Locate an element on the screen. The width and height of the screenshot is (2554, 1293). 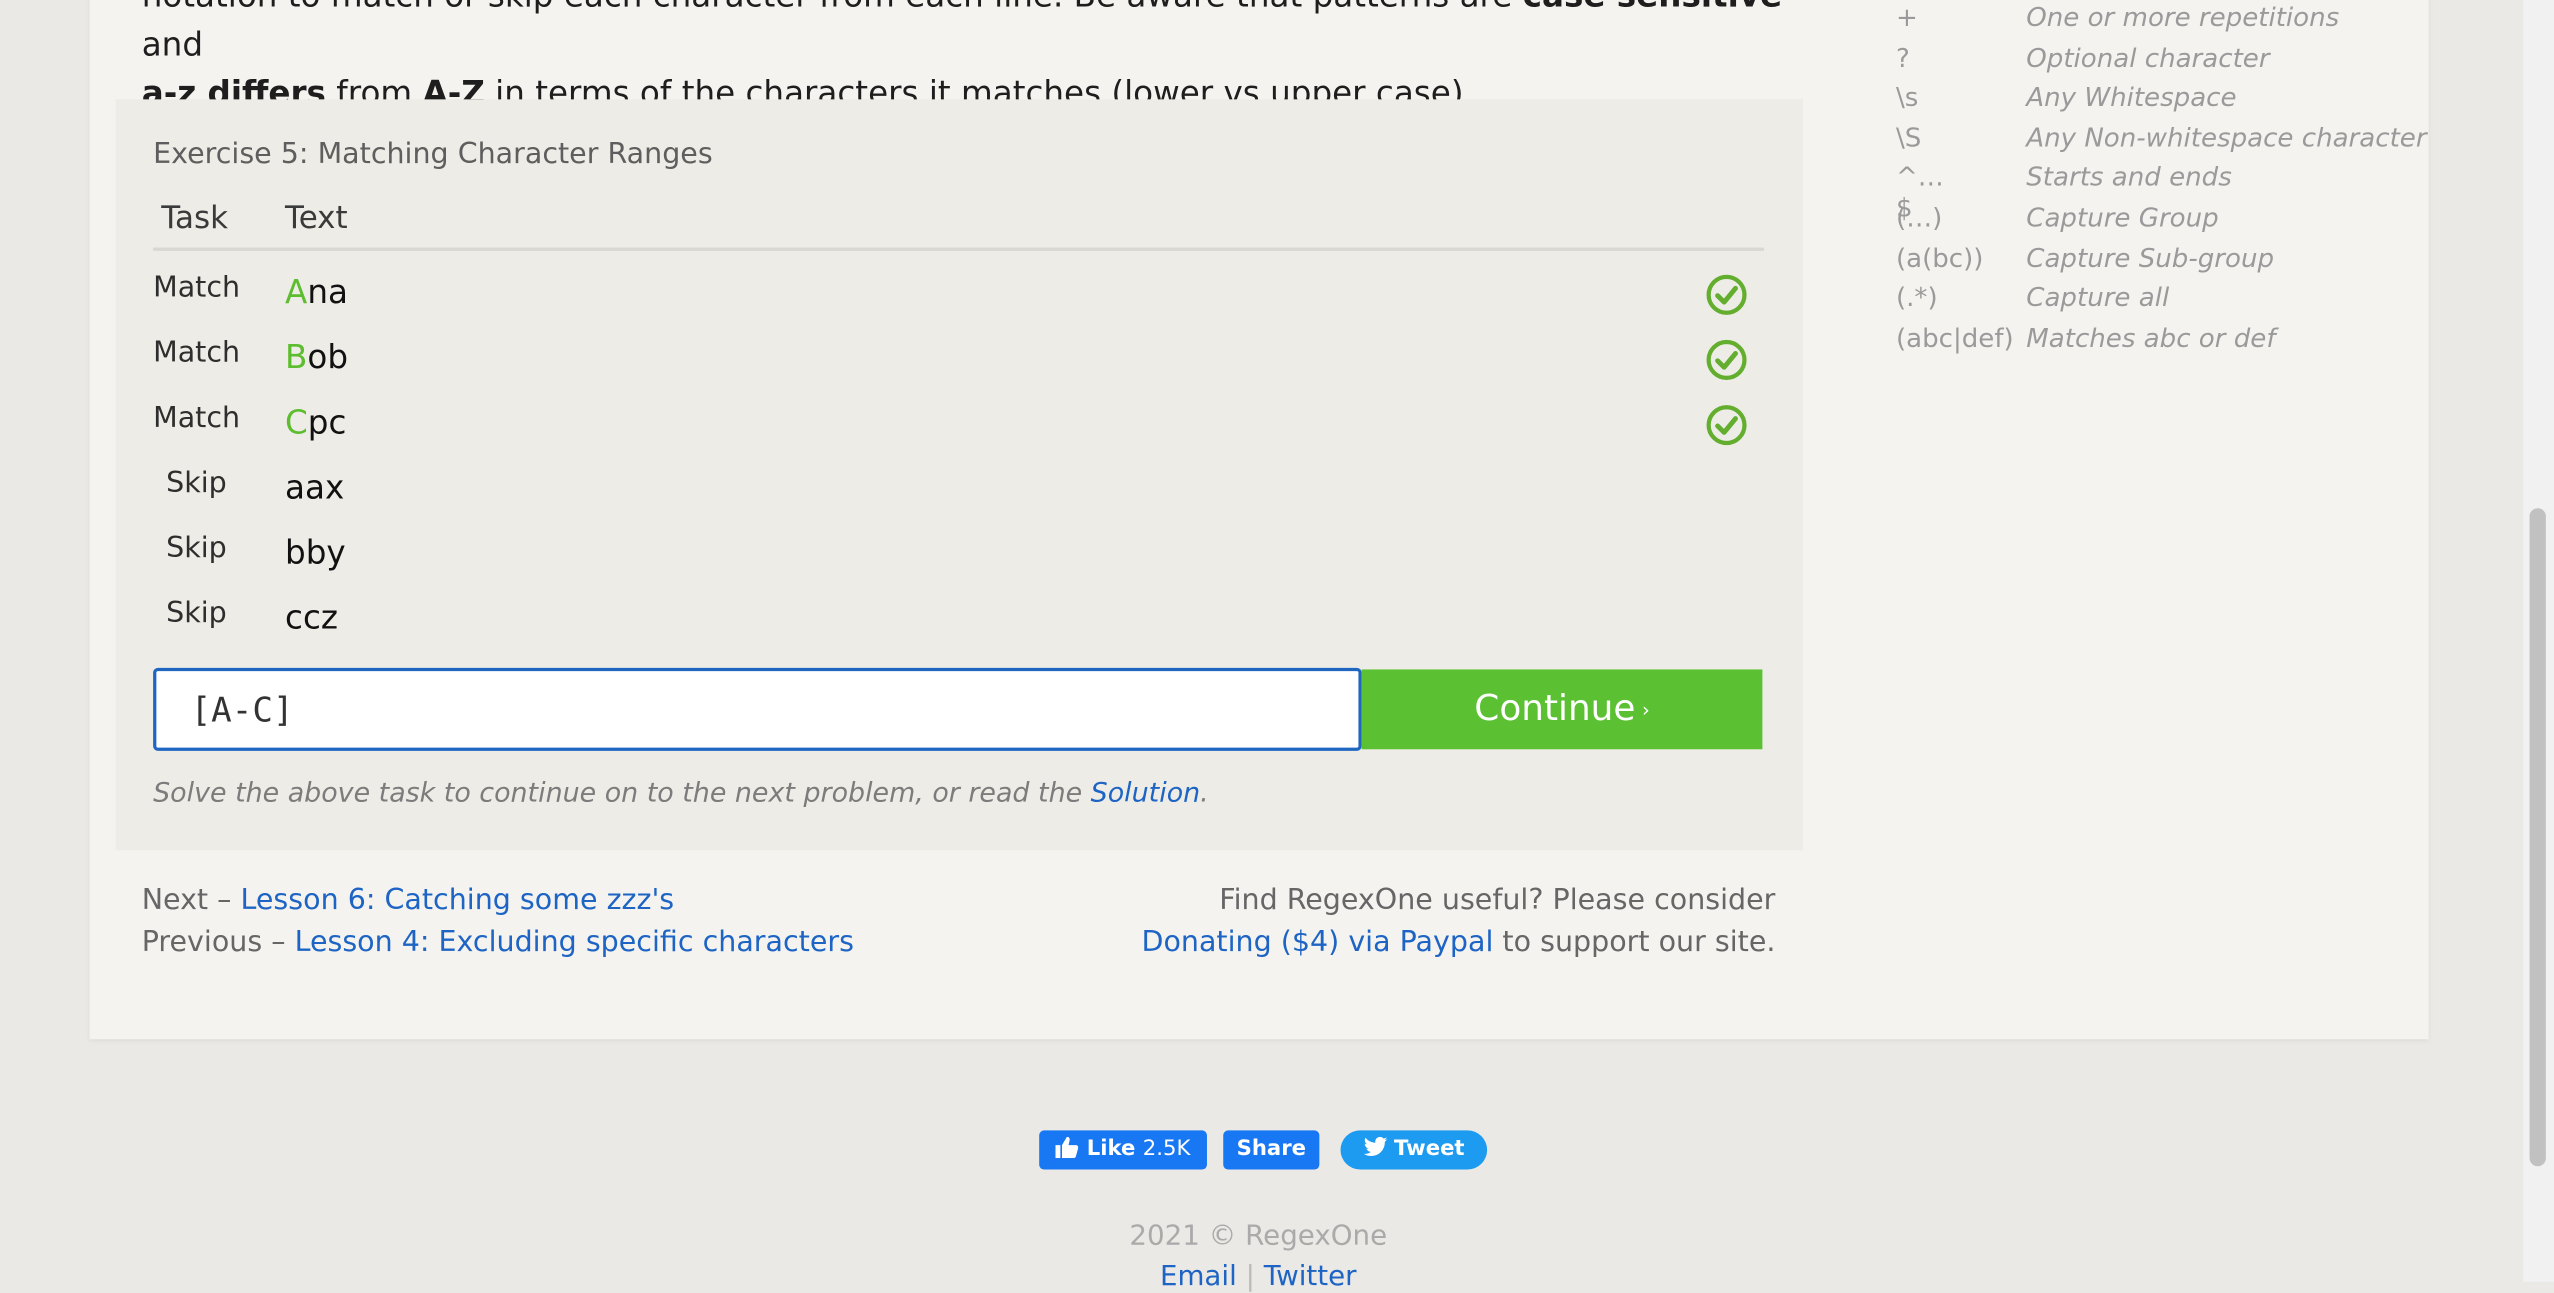
header-divider is located at coordinates (959, 249).